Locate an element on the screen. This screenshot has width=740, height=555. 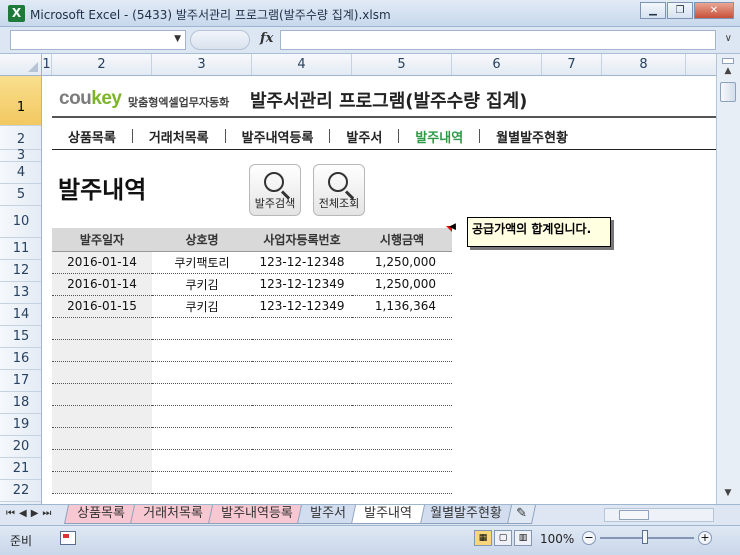
table-row: 2016-01-15 쿠키김 123-12-12349 1,136,364 is located at coordinates (252, 306).